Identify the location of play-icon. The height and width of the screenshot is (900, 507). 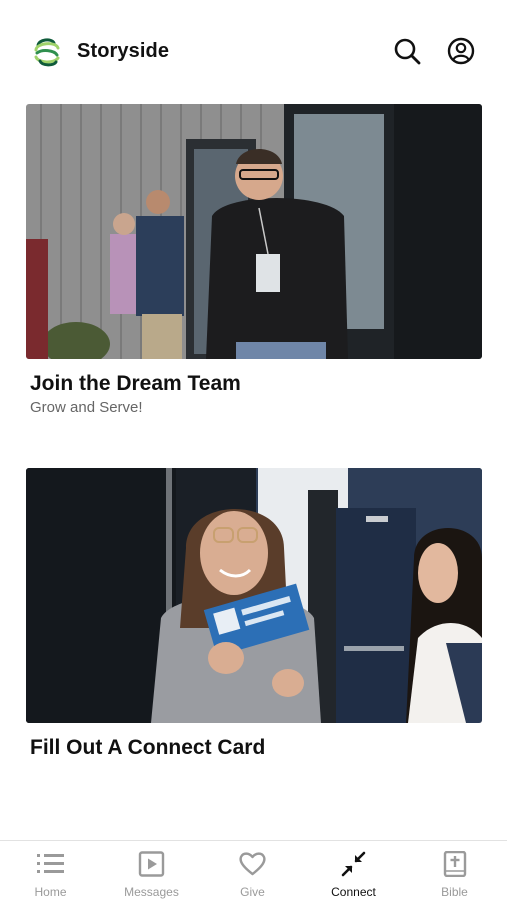
(151, 864).